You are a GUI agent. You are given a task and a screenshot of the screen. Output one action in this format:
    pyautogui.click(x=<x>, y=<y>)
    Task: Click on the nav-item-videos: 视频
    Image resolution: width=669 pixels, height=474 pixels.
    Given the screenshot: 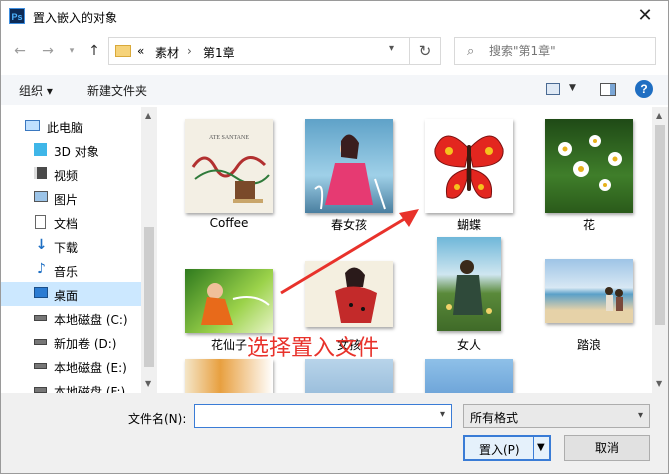 What is the action you would take?
    pyautogui.click(x=71, y=174)
    